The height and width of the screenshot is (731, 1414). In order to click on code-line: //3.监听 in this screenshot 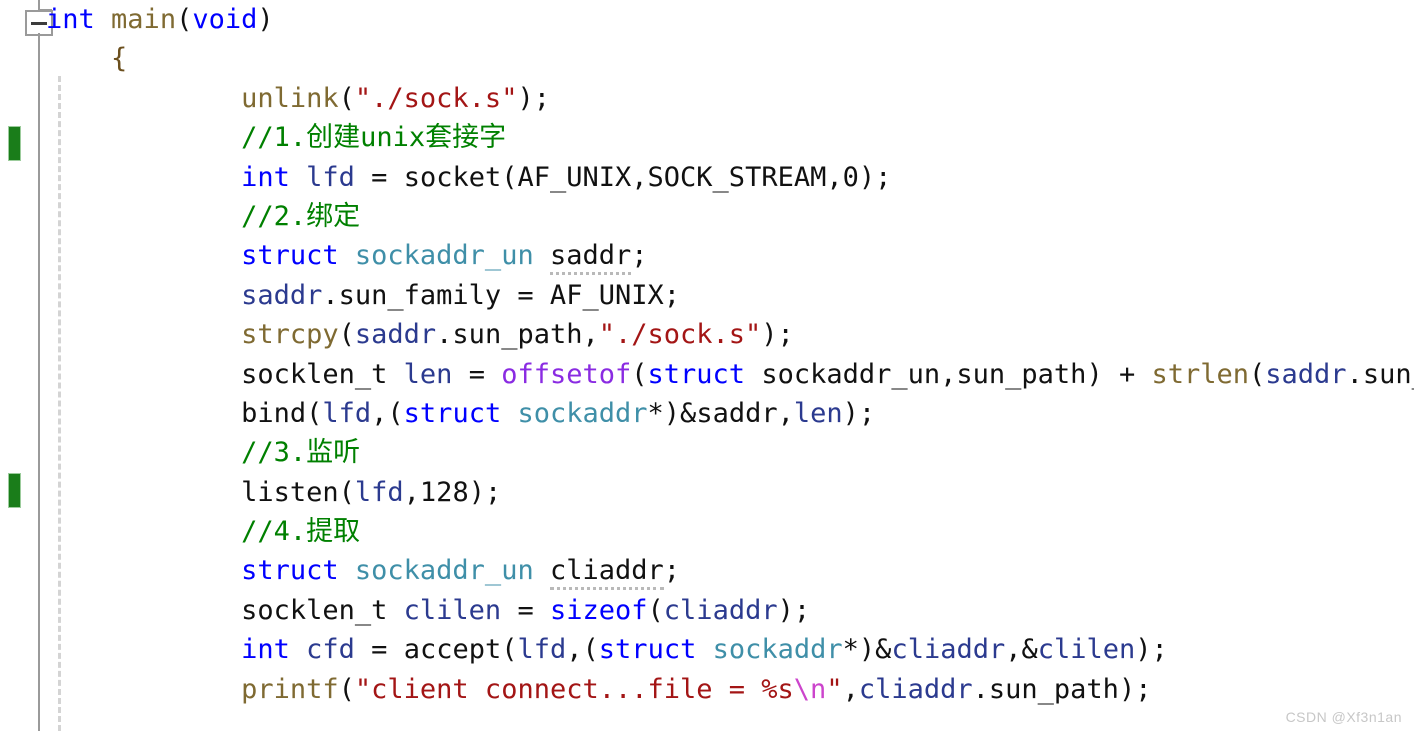, I will do `click(707, 452)`.